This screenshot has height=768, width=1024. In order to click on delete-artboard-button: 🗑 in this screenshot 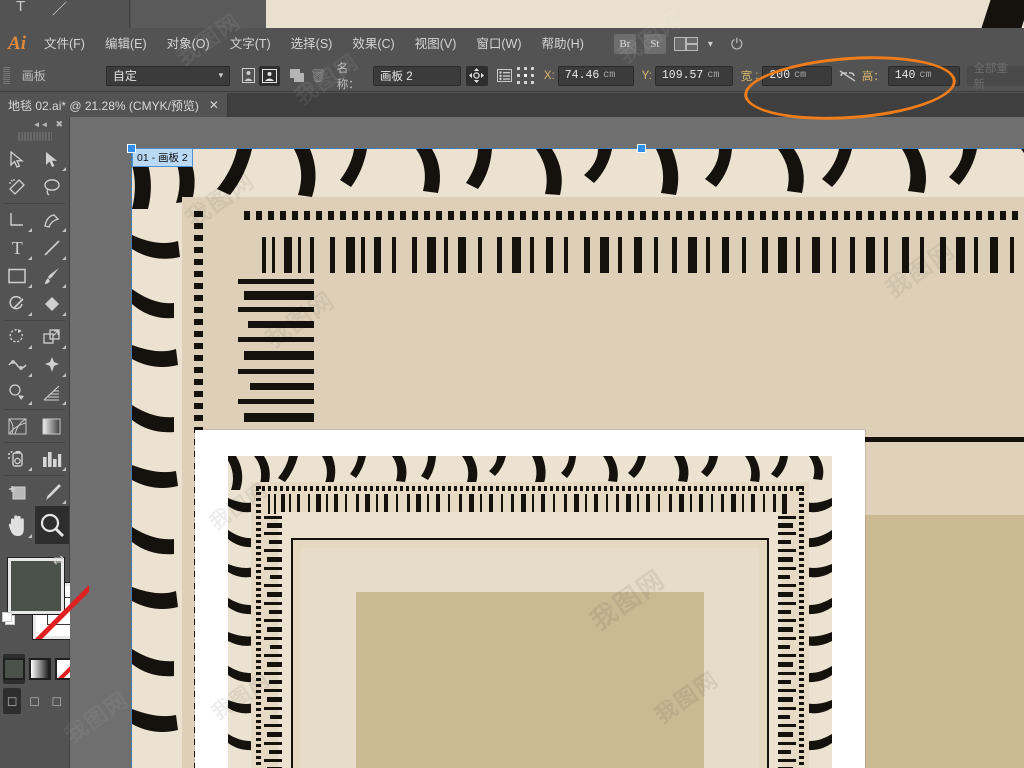, I will do `click(317, 76)`.